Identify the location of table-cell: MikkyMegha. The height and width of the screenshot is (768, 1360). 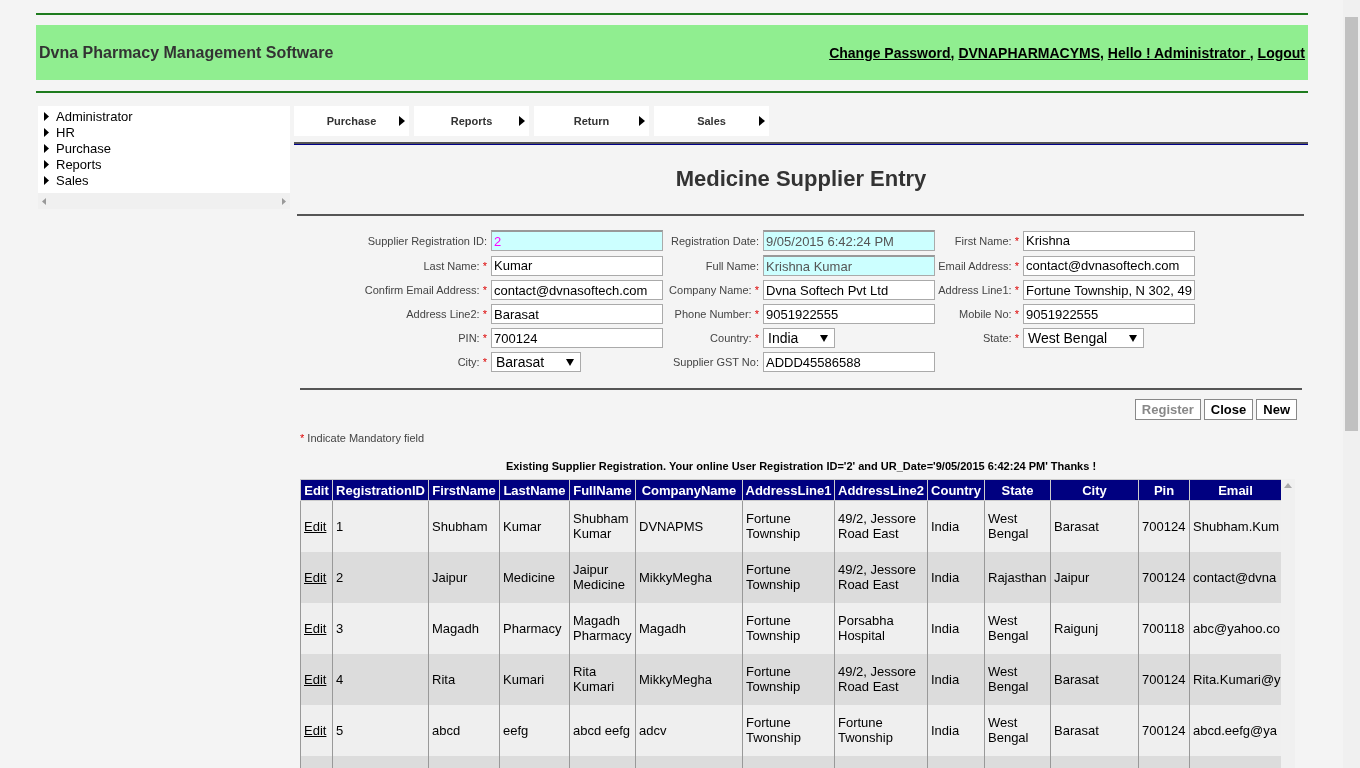
(689, 679).